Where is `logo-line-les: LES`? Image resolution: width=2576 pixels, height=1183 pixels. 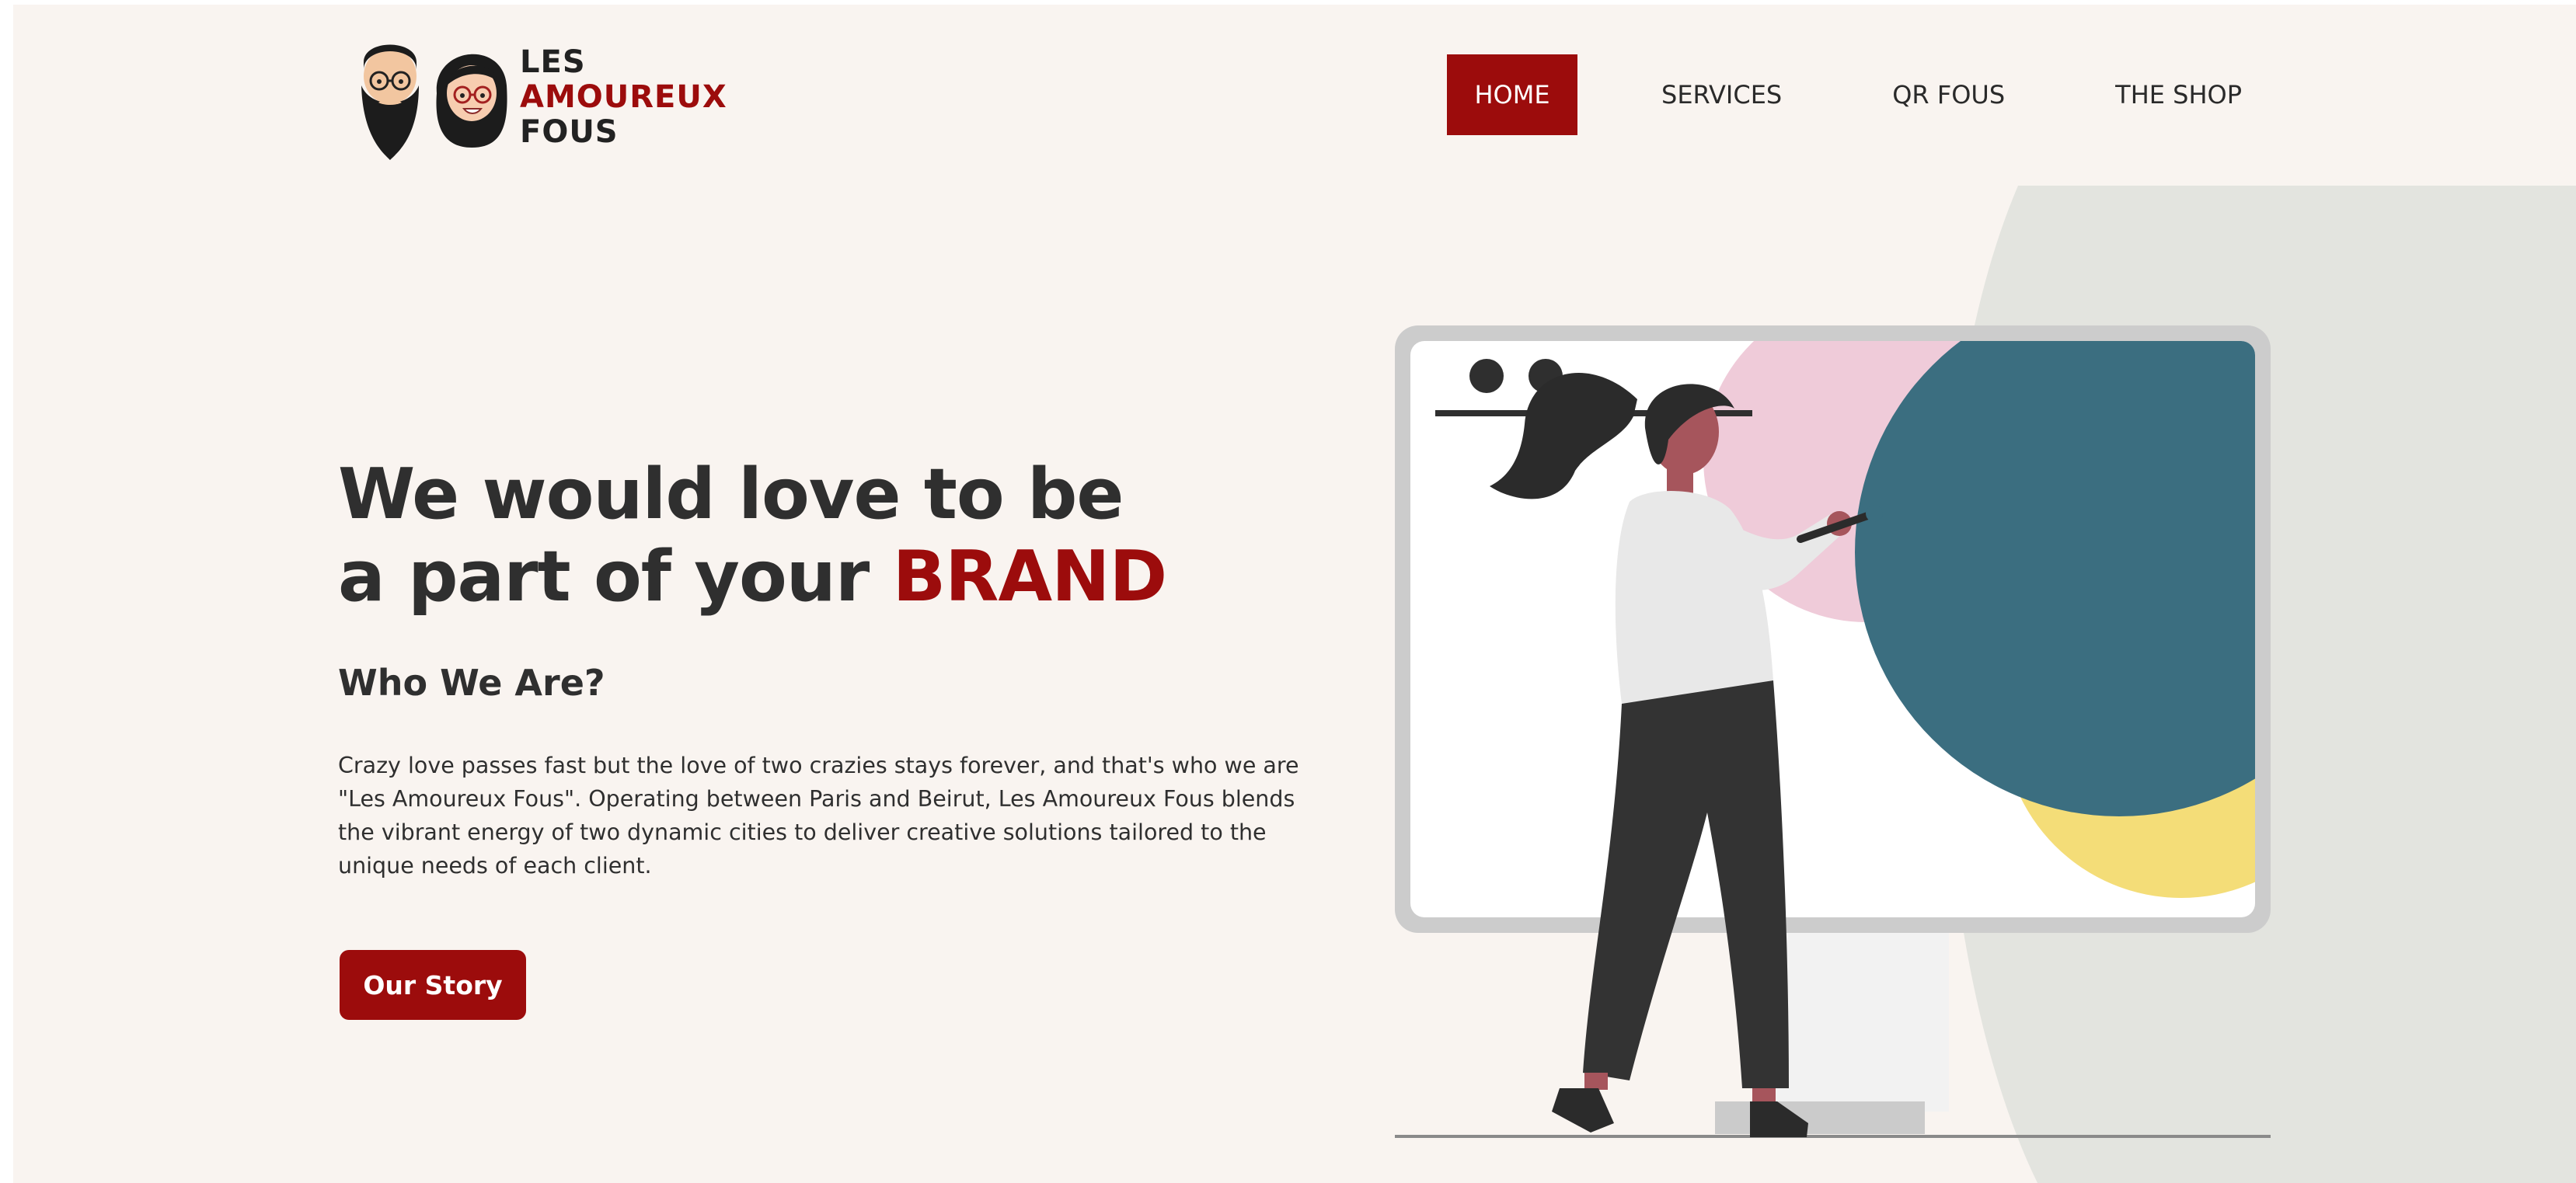 logo-line-les: LES is located at coordinates (553, 62).